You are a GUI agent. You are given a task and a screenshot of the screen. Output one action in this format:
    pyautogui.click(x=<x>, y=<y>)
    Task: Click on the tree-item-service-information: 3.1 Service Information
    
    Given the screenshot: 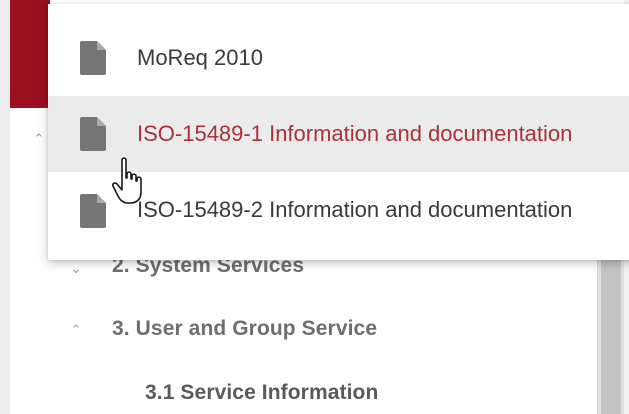 What is the action you would take?
    pyautogui.click(x=261, y=393)
    